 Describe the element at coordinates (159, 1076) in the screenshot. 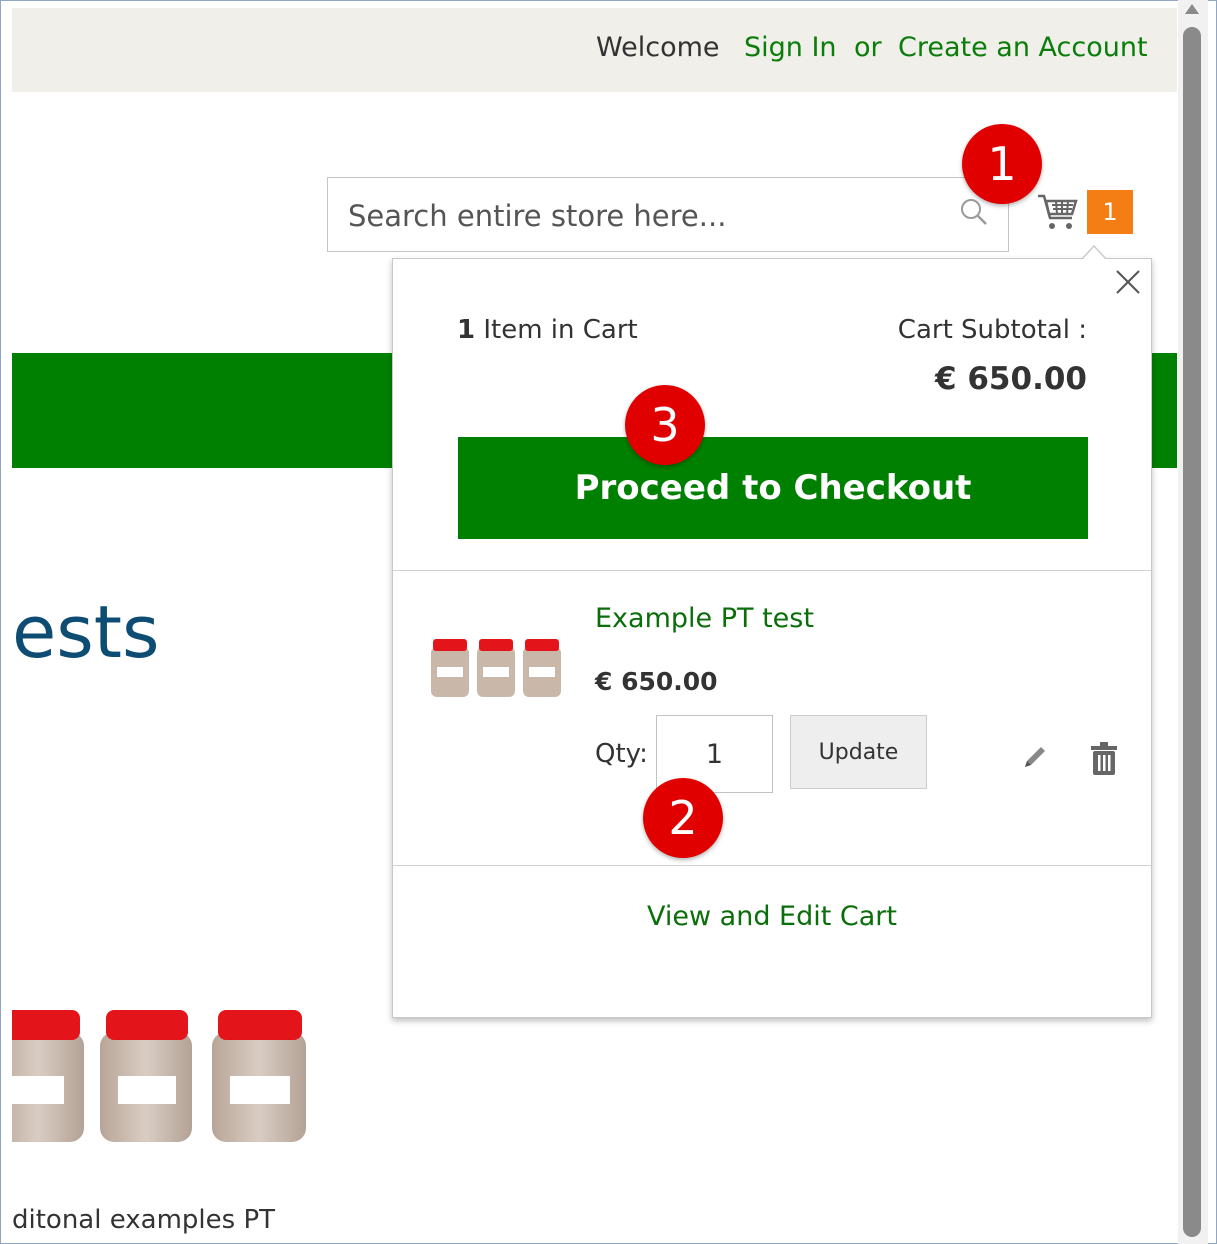

I see `product-image-jars` at that location.